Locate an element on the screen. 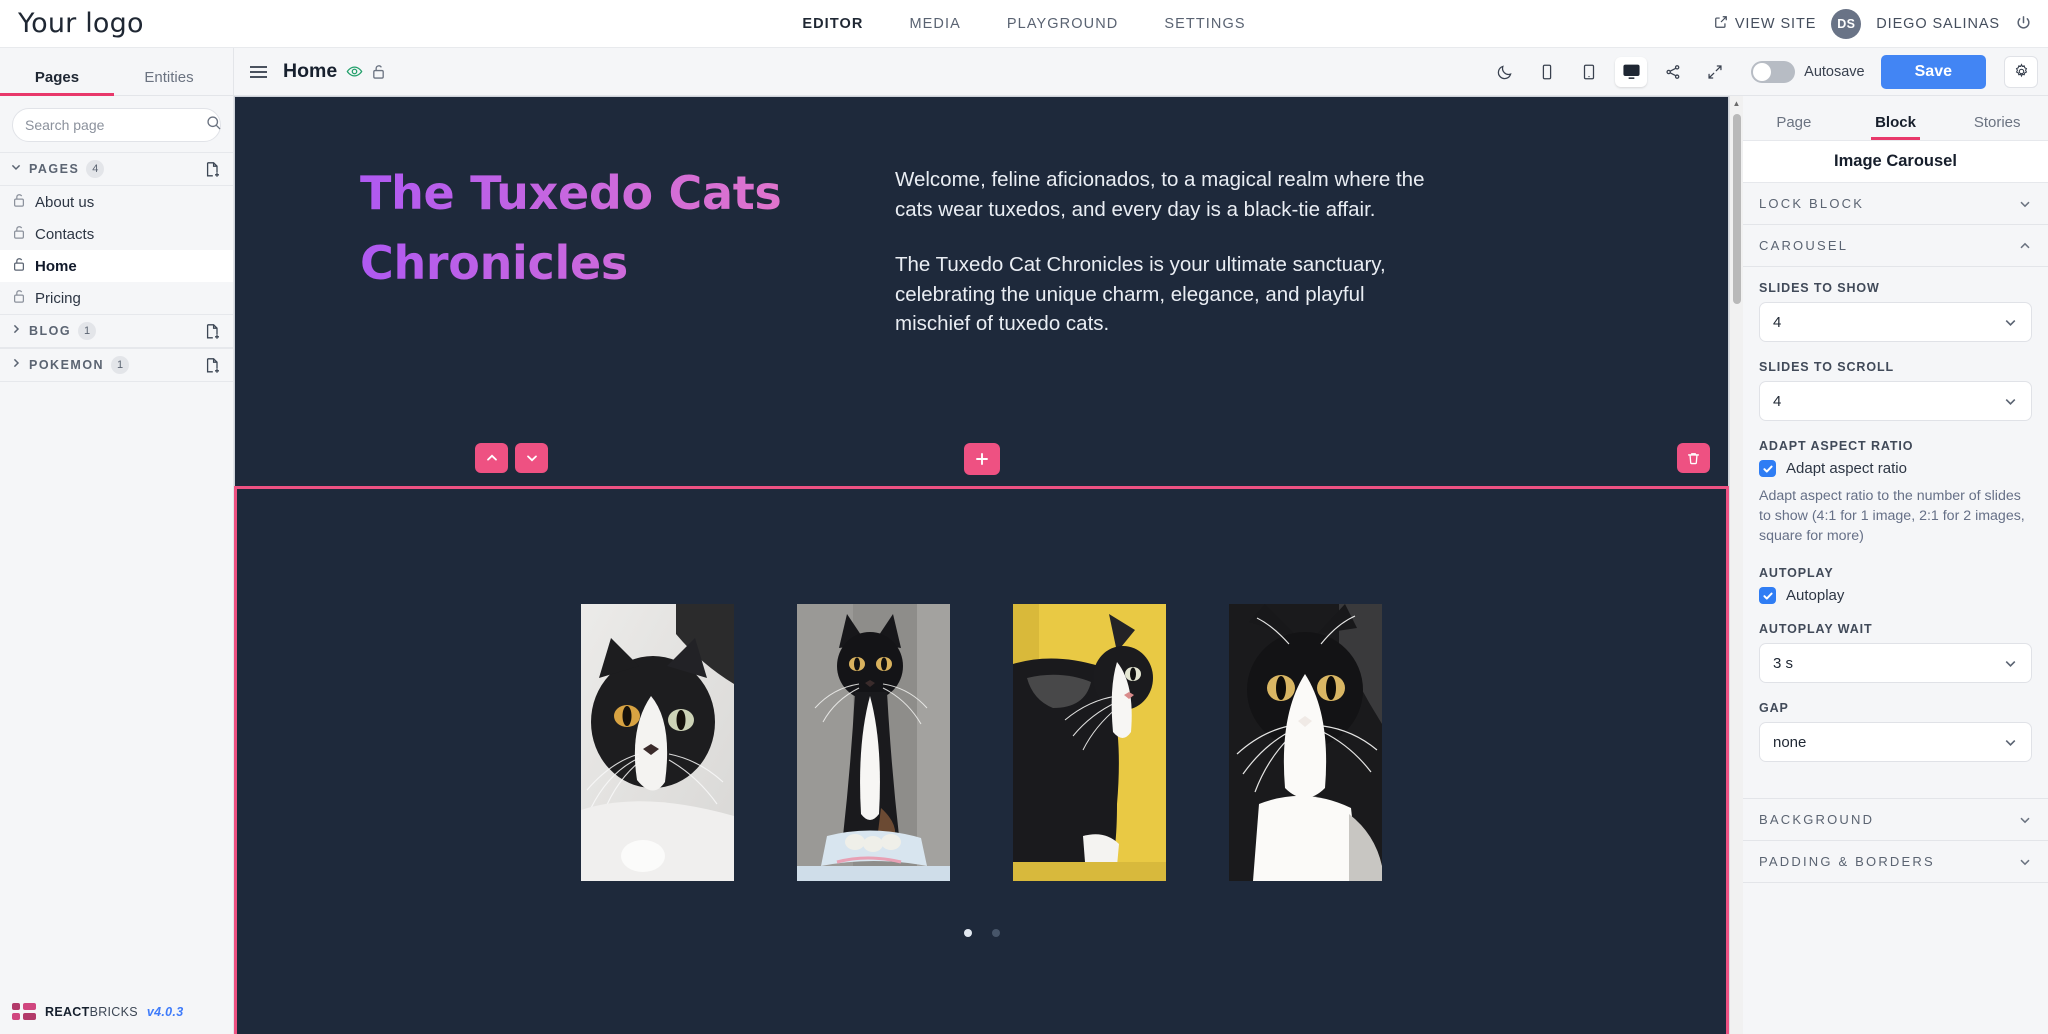 The image size is (2048, 1034). block-type-title: Image Carousel is located at coordinates (1895, 161).